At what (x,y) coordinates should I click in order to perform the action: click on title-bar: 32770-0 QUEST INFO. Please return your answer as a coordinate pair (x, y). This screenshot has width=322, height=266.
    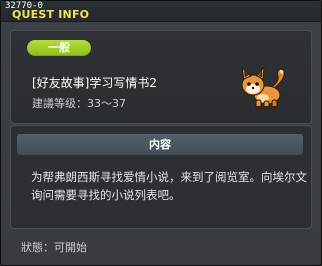
    Looking at the image, I should click on (161, 11).